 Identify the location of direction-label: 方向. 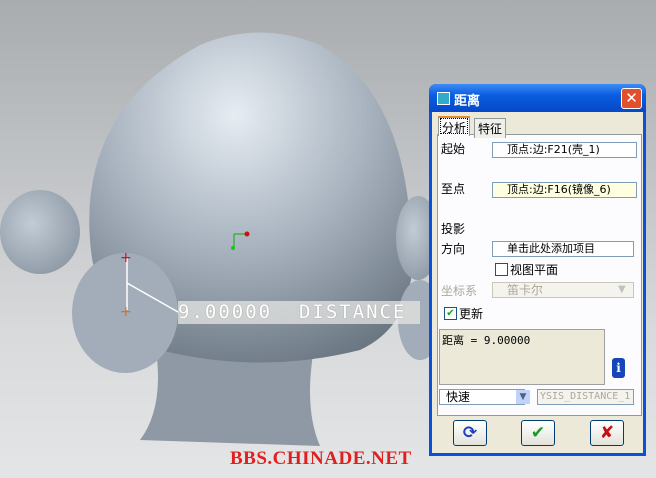
(453, 249).